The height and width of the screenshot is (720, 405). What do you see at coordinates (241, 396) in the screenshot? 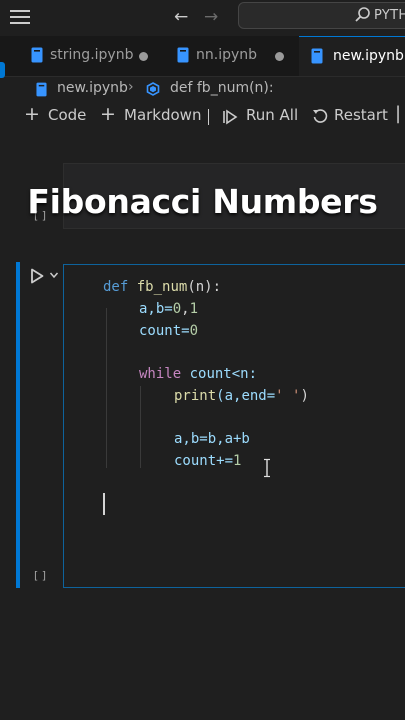
I see `code-line-5: print(a,end=' ')` at bounding box center [241, 396].